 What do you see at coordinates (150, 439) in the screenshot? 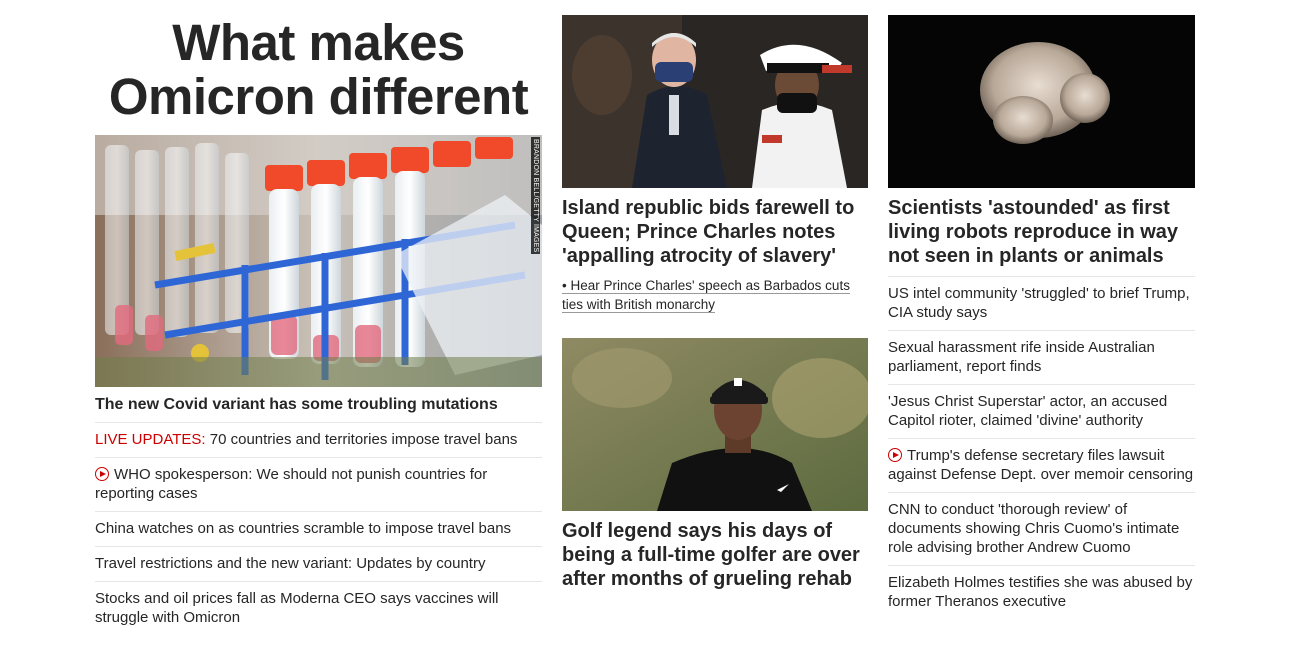
I see `live-updates-label: LIVE UPDATES:` at bounding box center [150, 439].